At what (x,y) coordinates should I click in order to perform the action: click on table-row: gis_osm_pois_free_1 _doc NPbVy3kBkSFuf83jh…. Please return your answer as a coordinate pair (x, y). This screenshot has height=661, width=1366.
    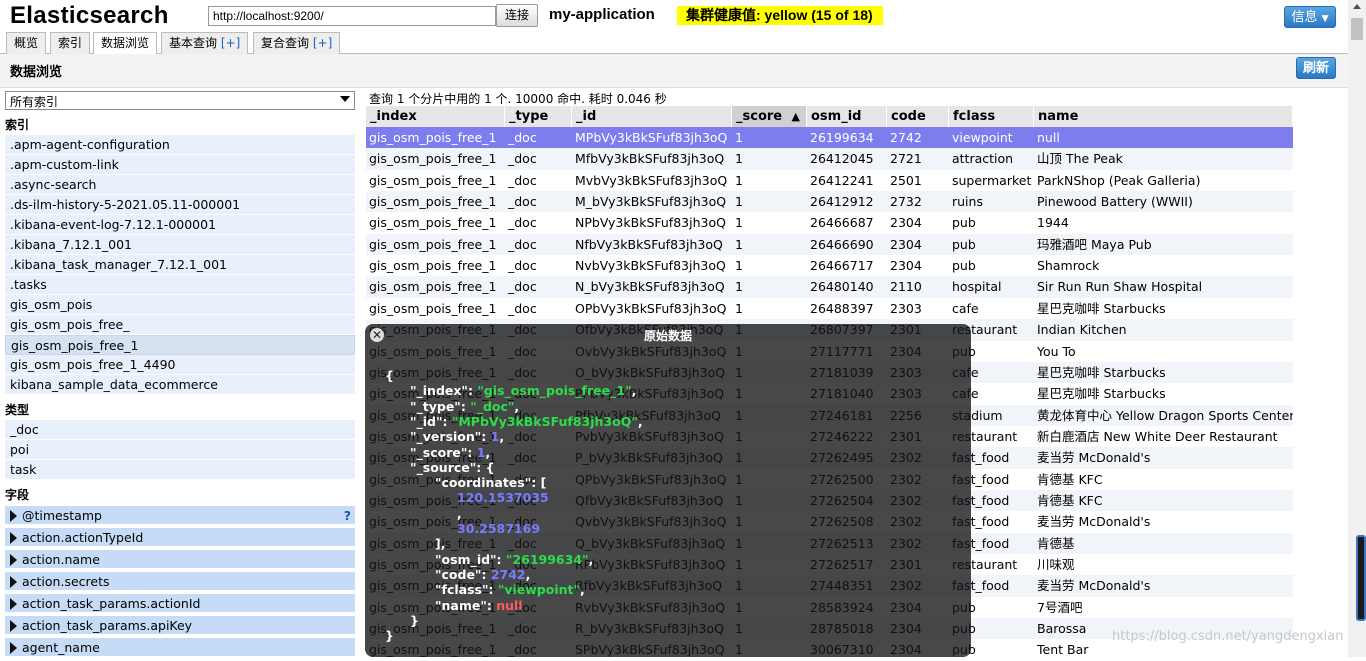
    Looking at the image, I should click on (829, 223).